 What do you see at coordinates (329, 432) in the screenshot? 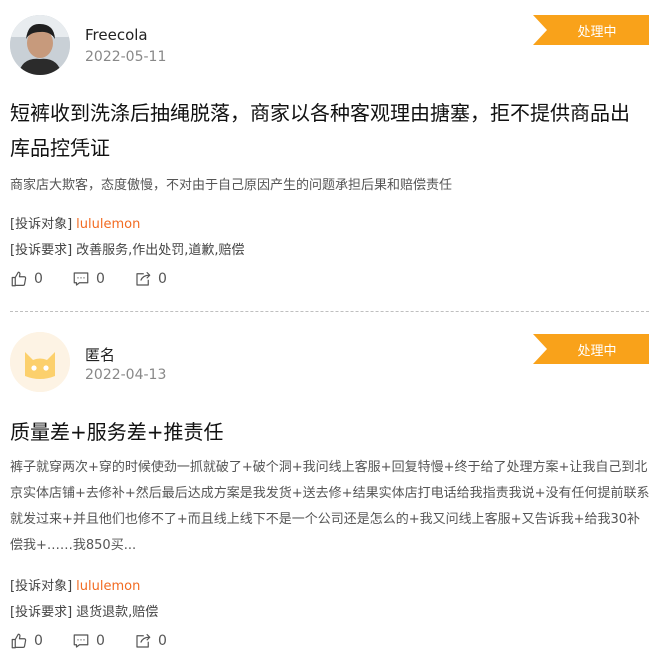
I see `complaint-title: 质量差+服务差+推责任` at bounding box center [329, 432].